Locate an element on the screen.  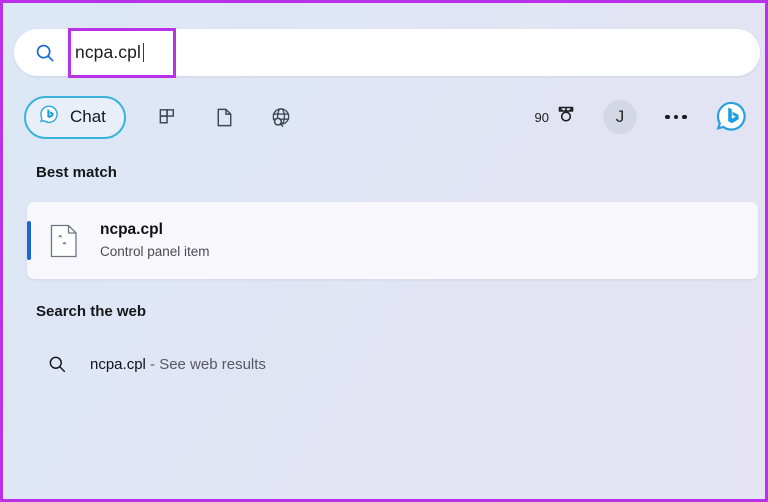
bing-logo-icon is located at coordinates (732, 117).